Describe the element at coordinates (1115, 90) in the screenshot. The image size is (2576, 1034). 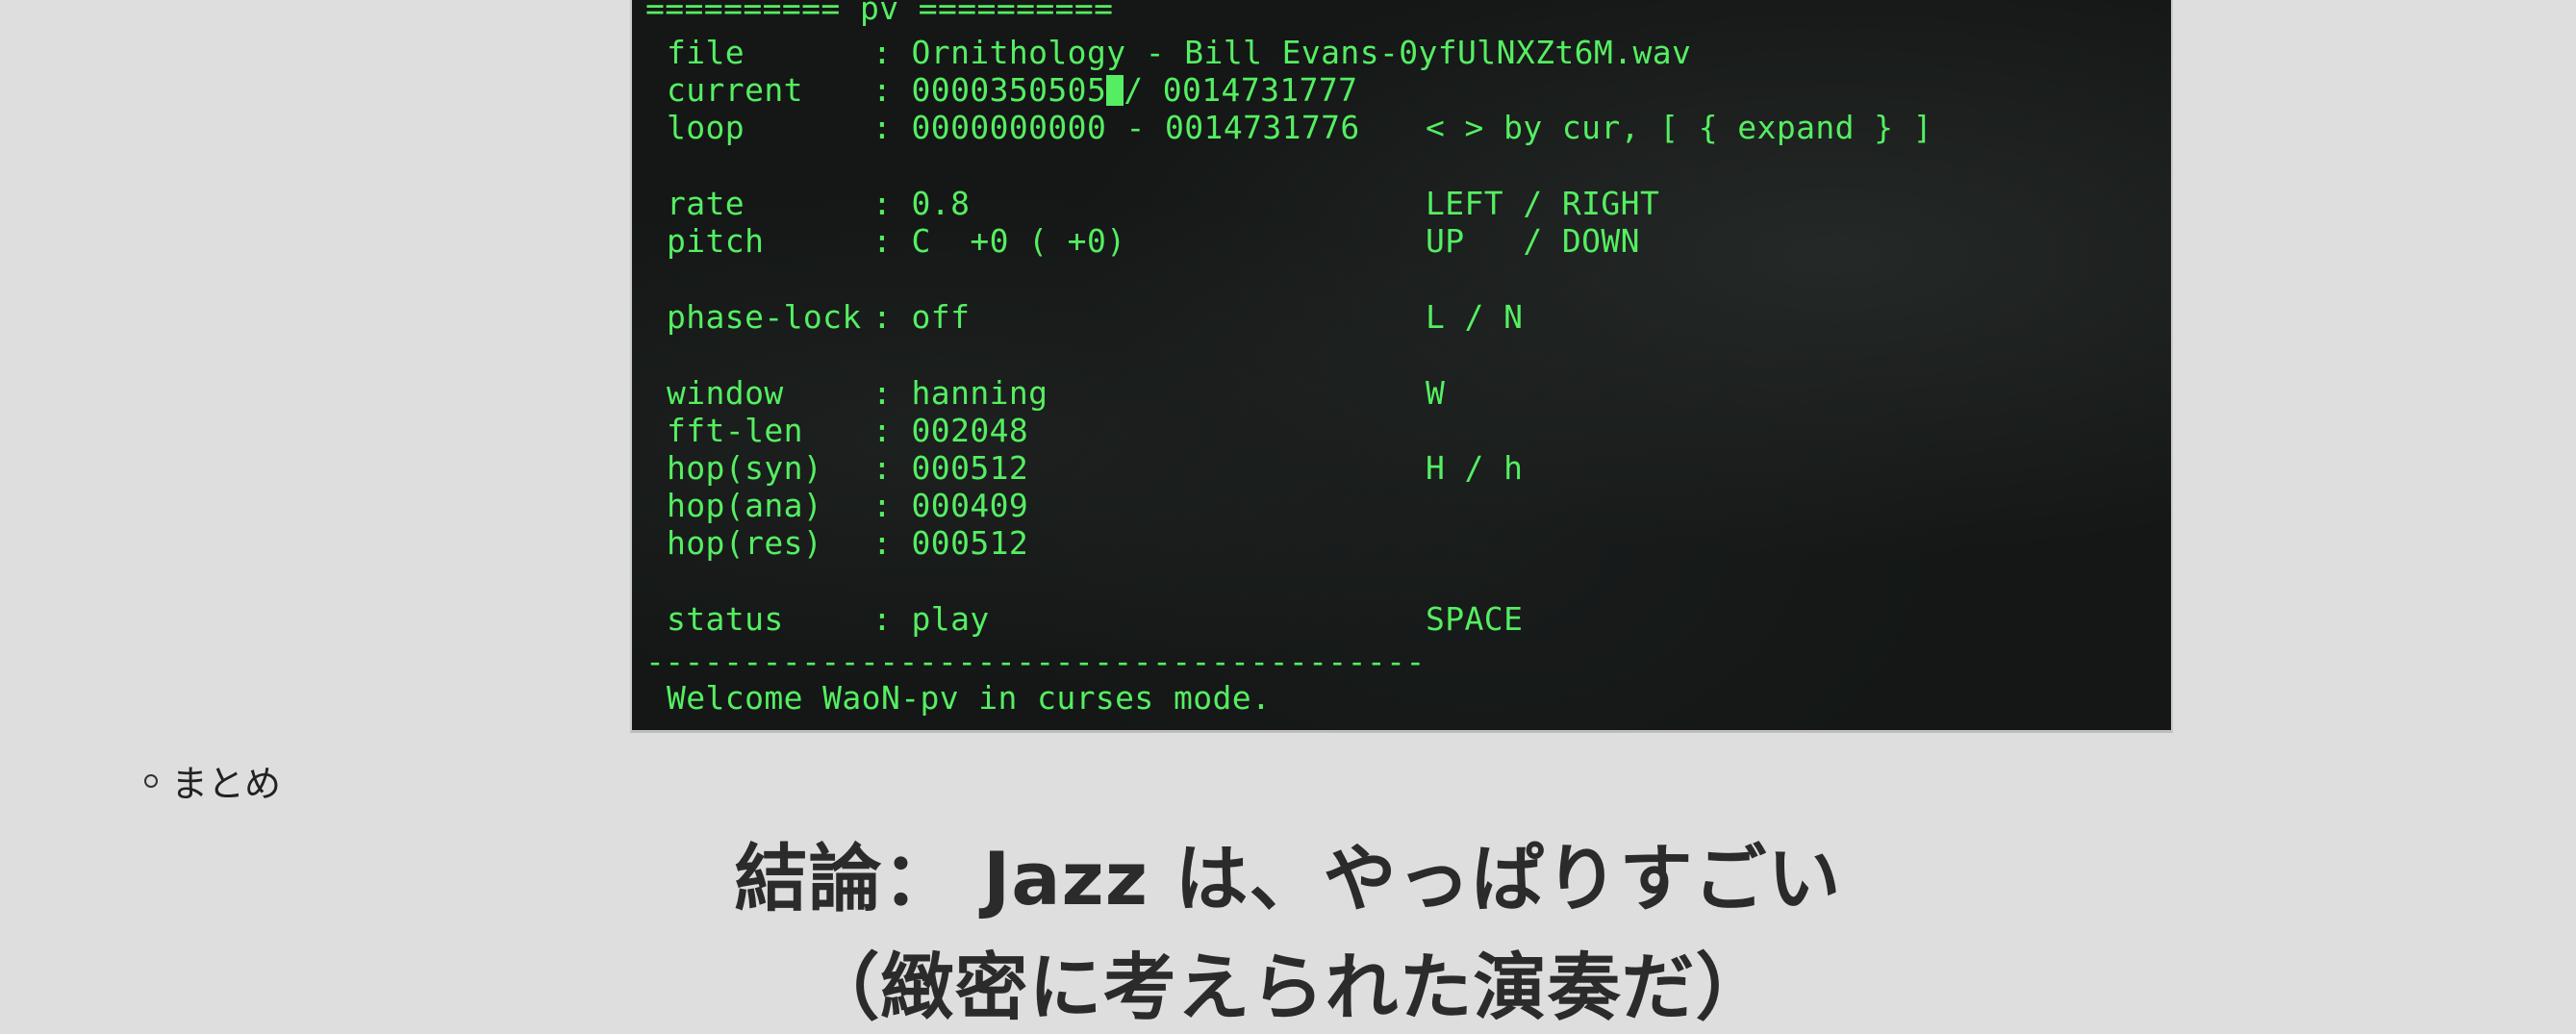
I see `terminal-cursor` at that location.